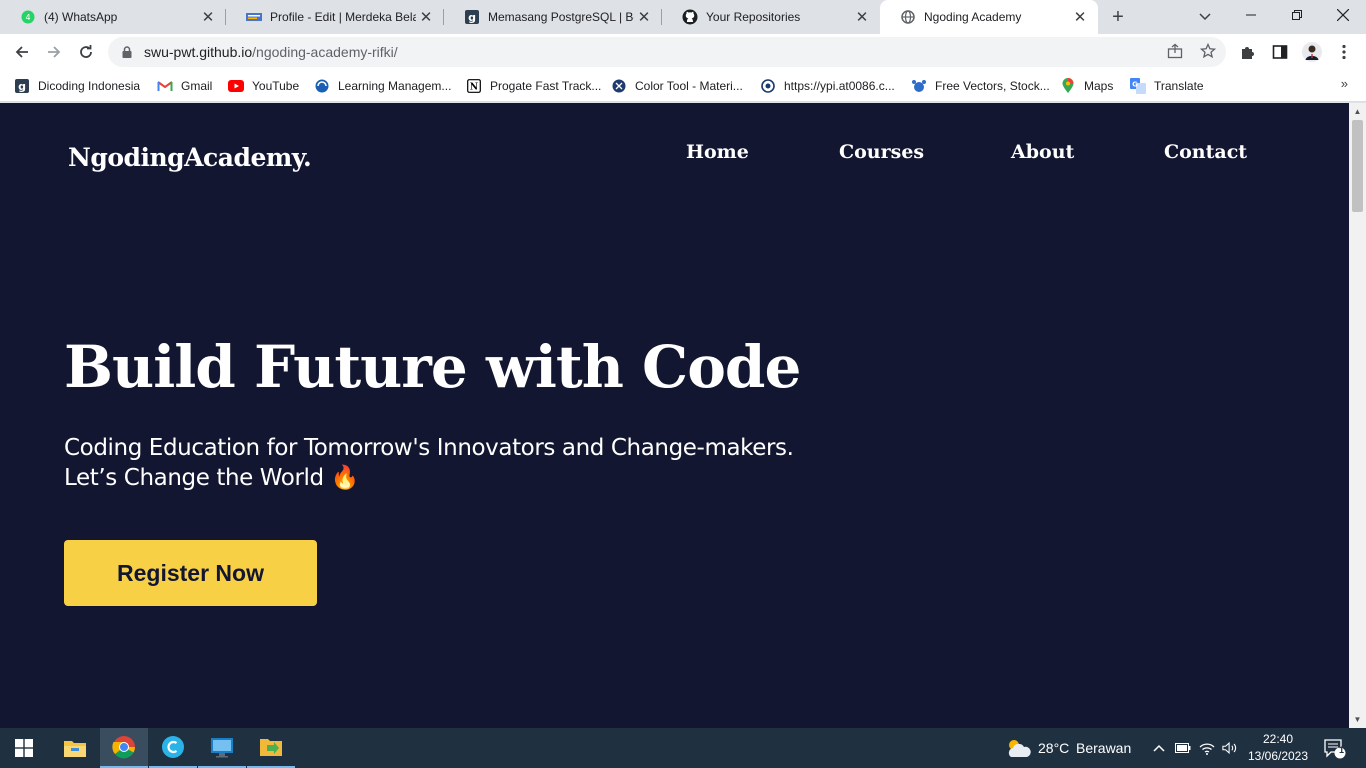  I want to click on tab-ngoding-academy: Ngoding Academy ✕, so click(989, 17).